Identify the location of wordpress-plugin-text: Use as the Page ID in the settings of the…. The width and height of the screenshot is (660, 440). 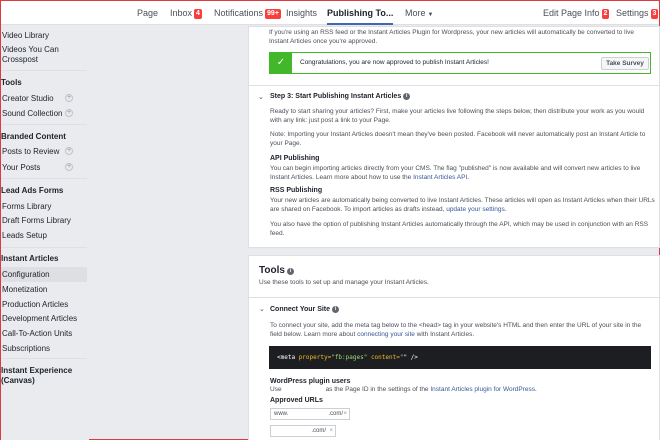
(403, 389).